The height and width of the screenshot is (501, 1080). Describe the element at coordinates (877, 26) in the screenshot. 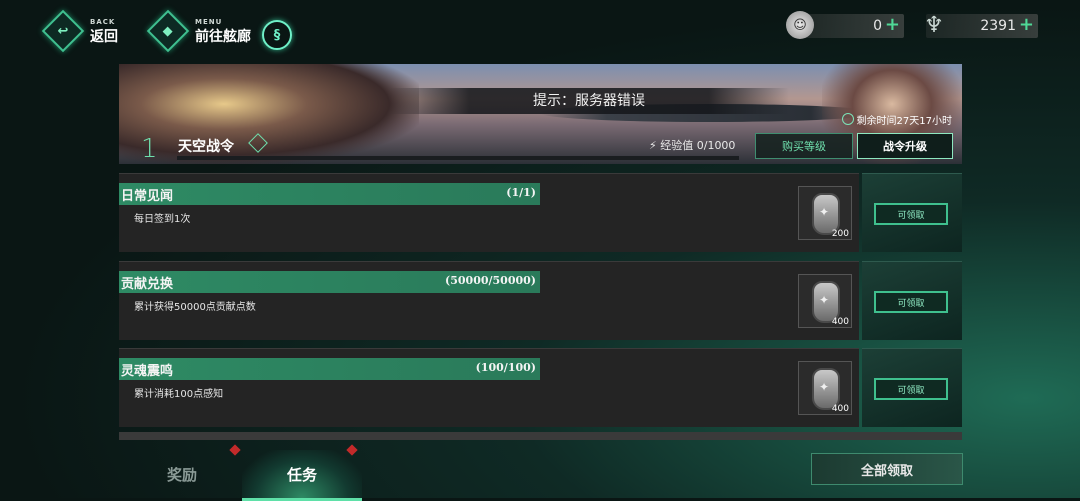

I see `coin-value: 0` at that location.